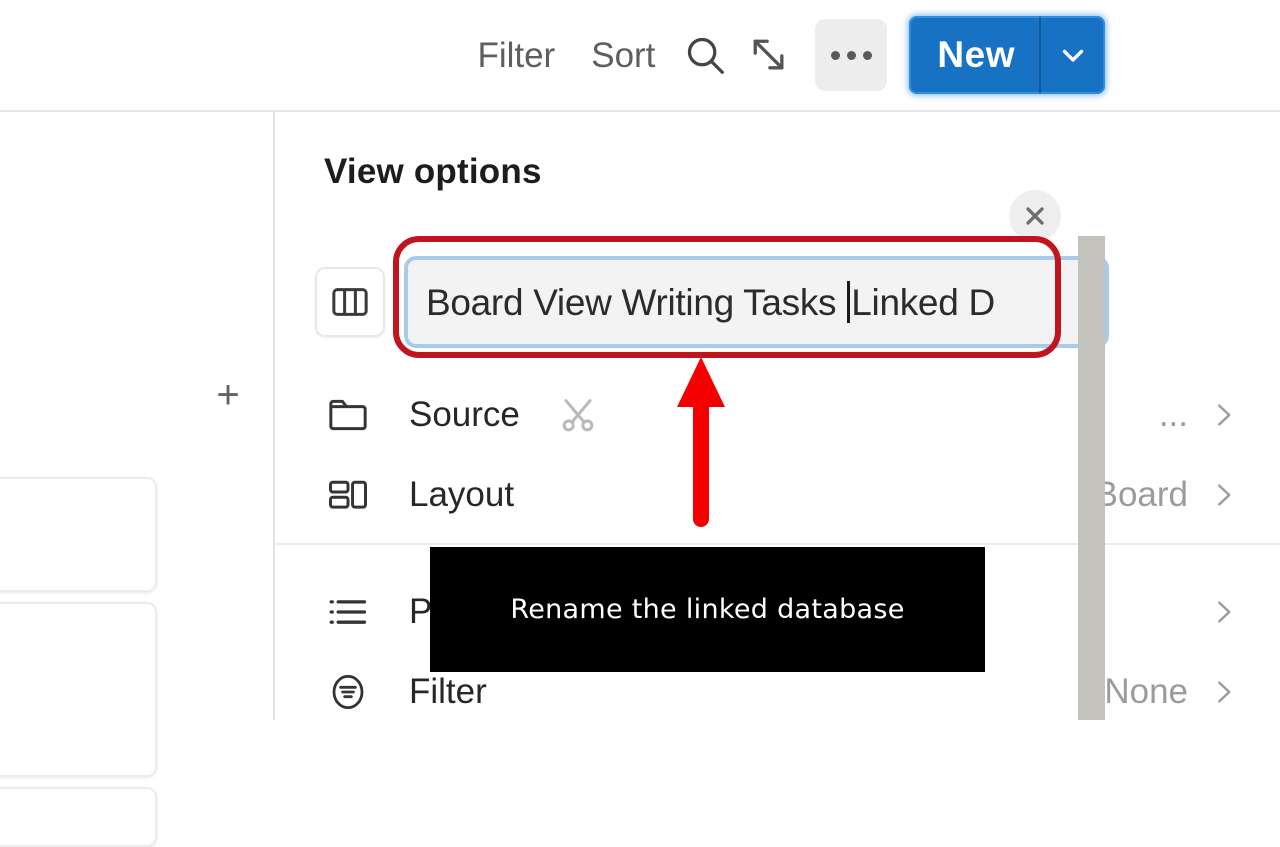 The image size is (1280, 847). I want to click on caption-overlay: Rename the linked database, so click(707, 609).